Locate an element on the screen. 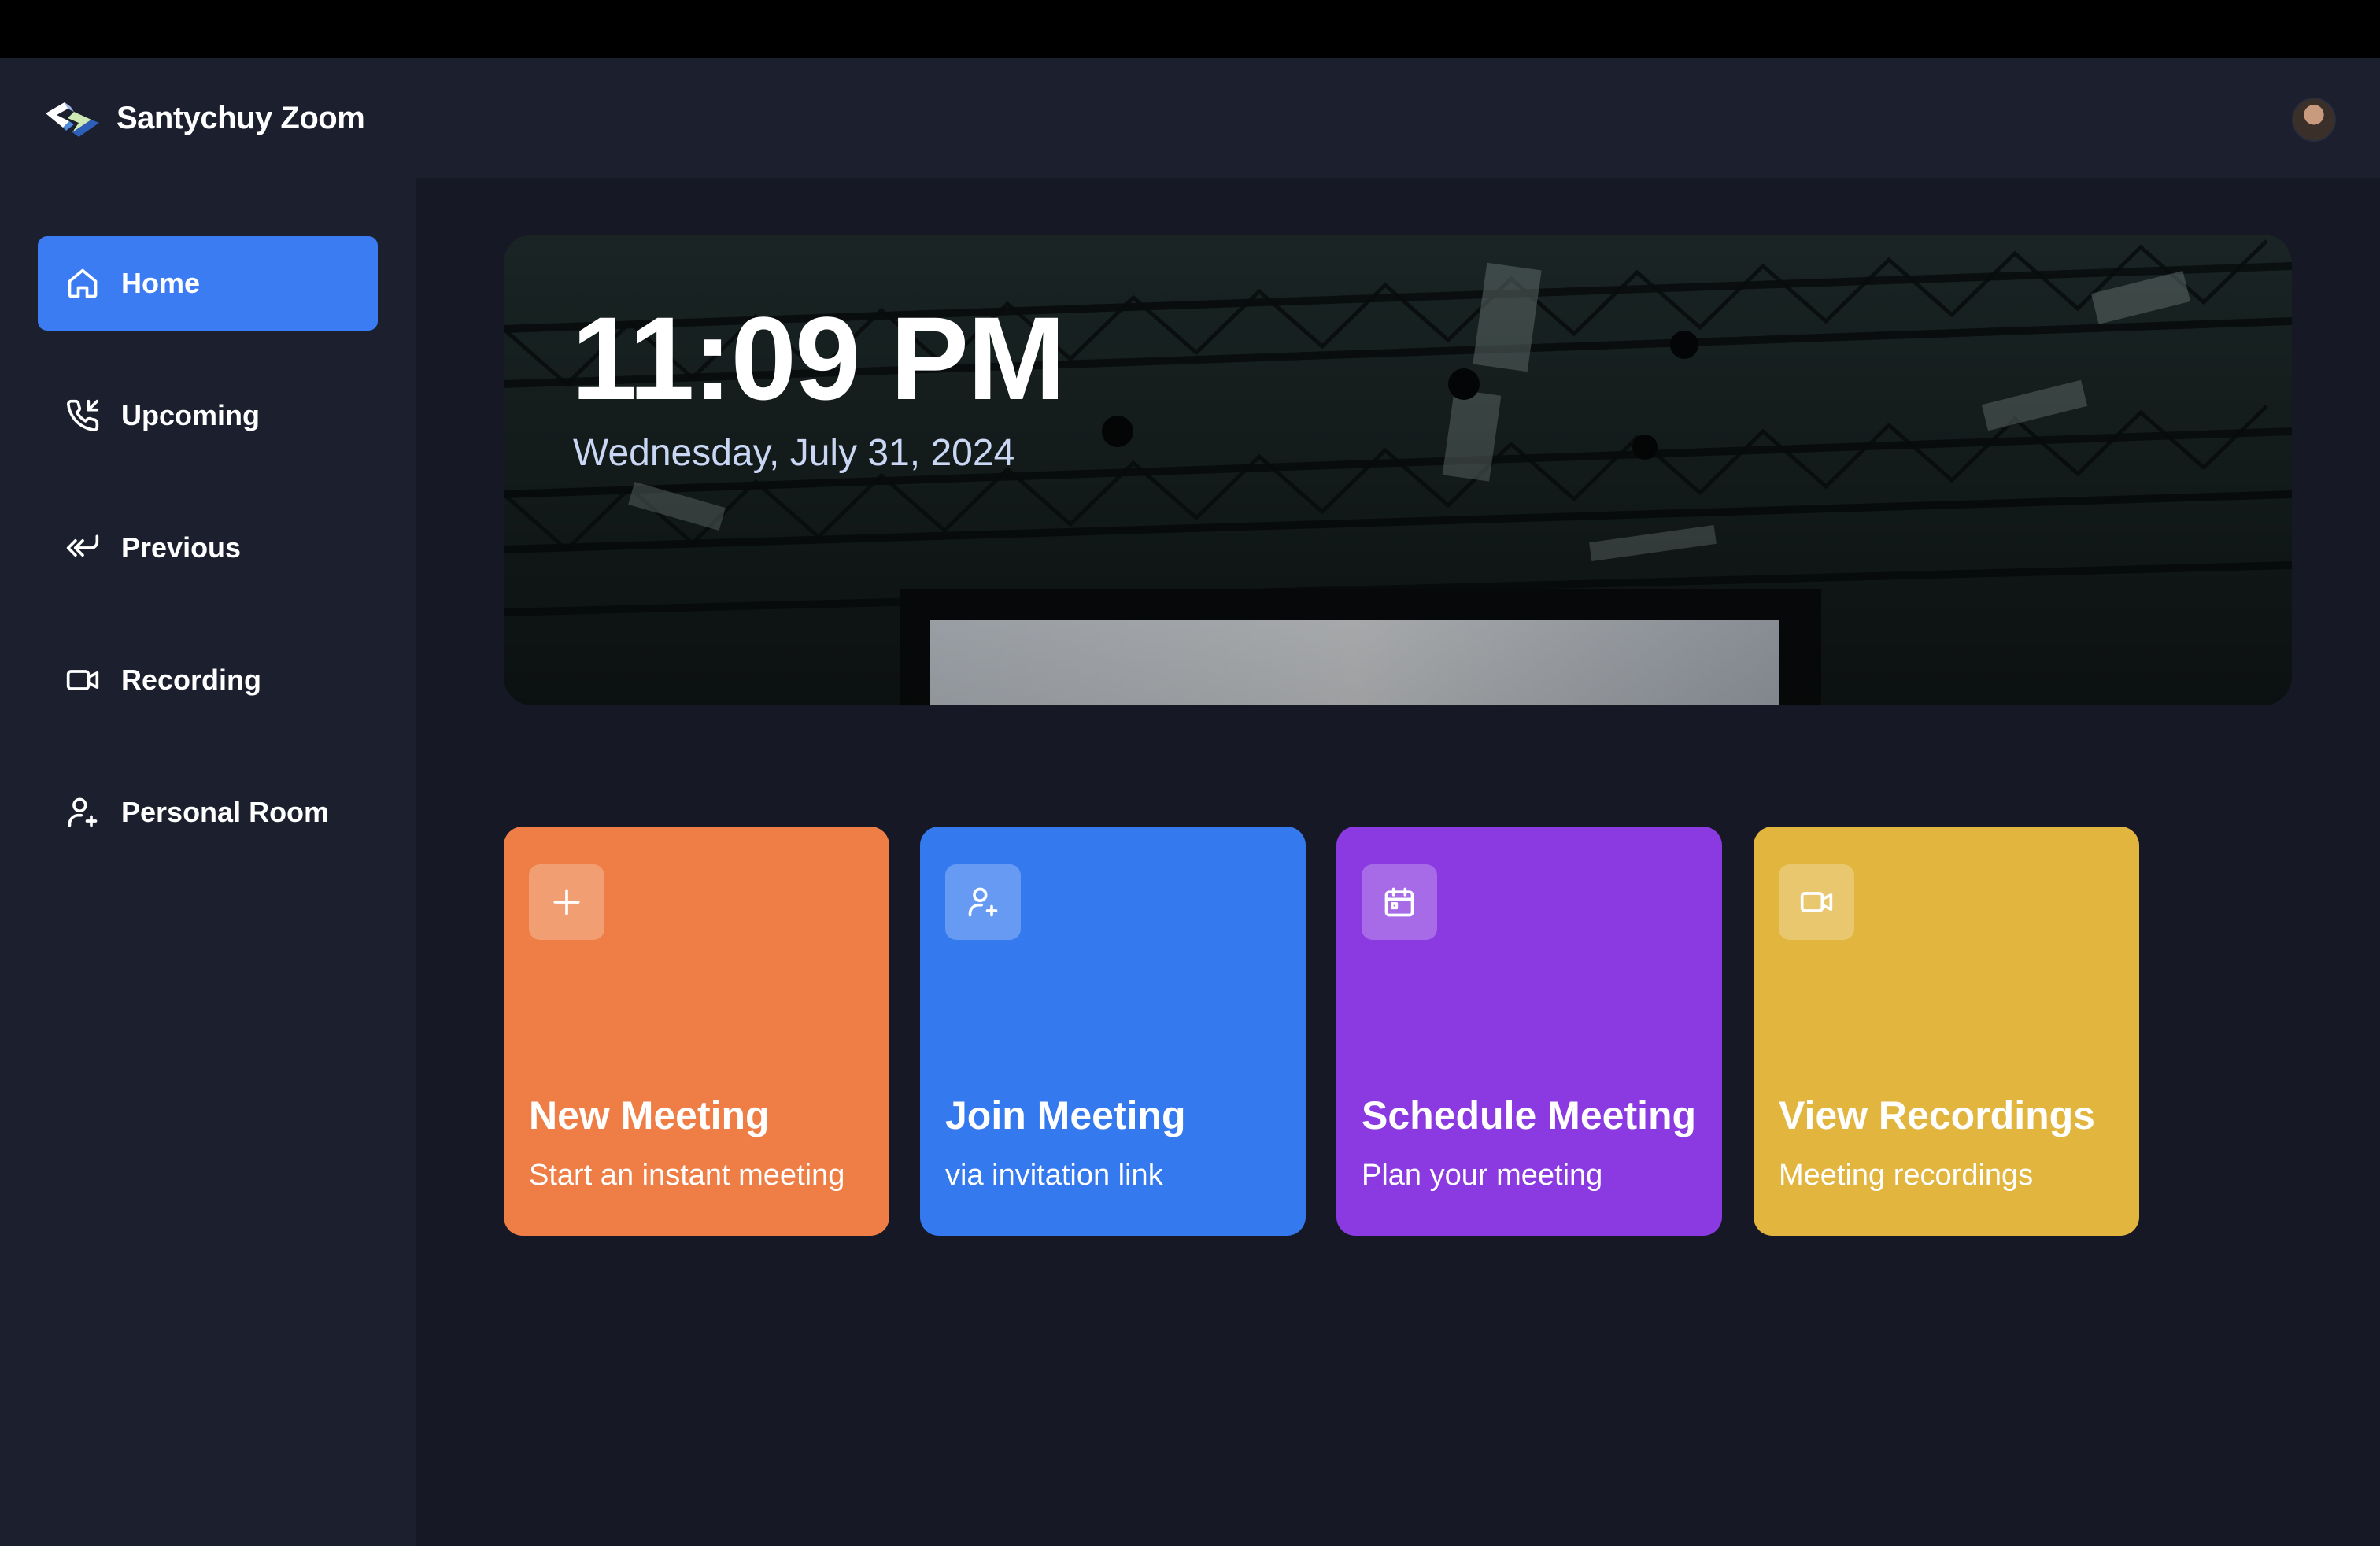 The image size is (2380, 1546). home-icon is located at coordinates (83, 283).